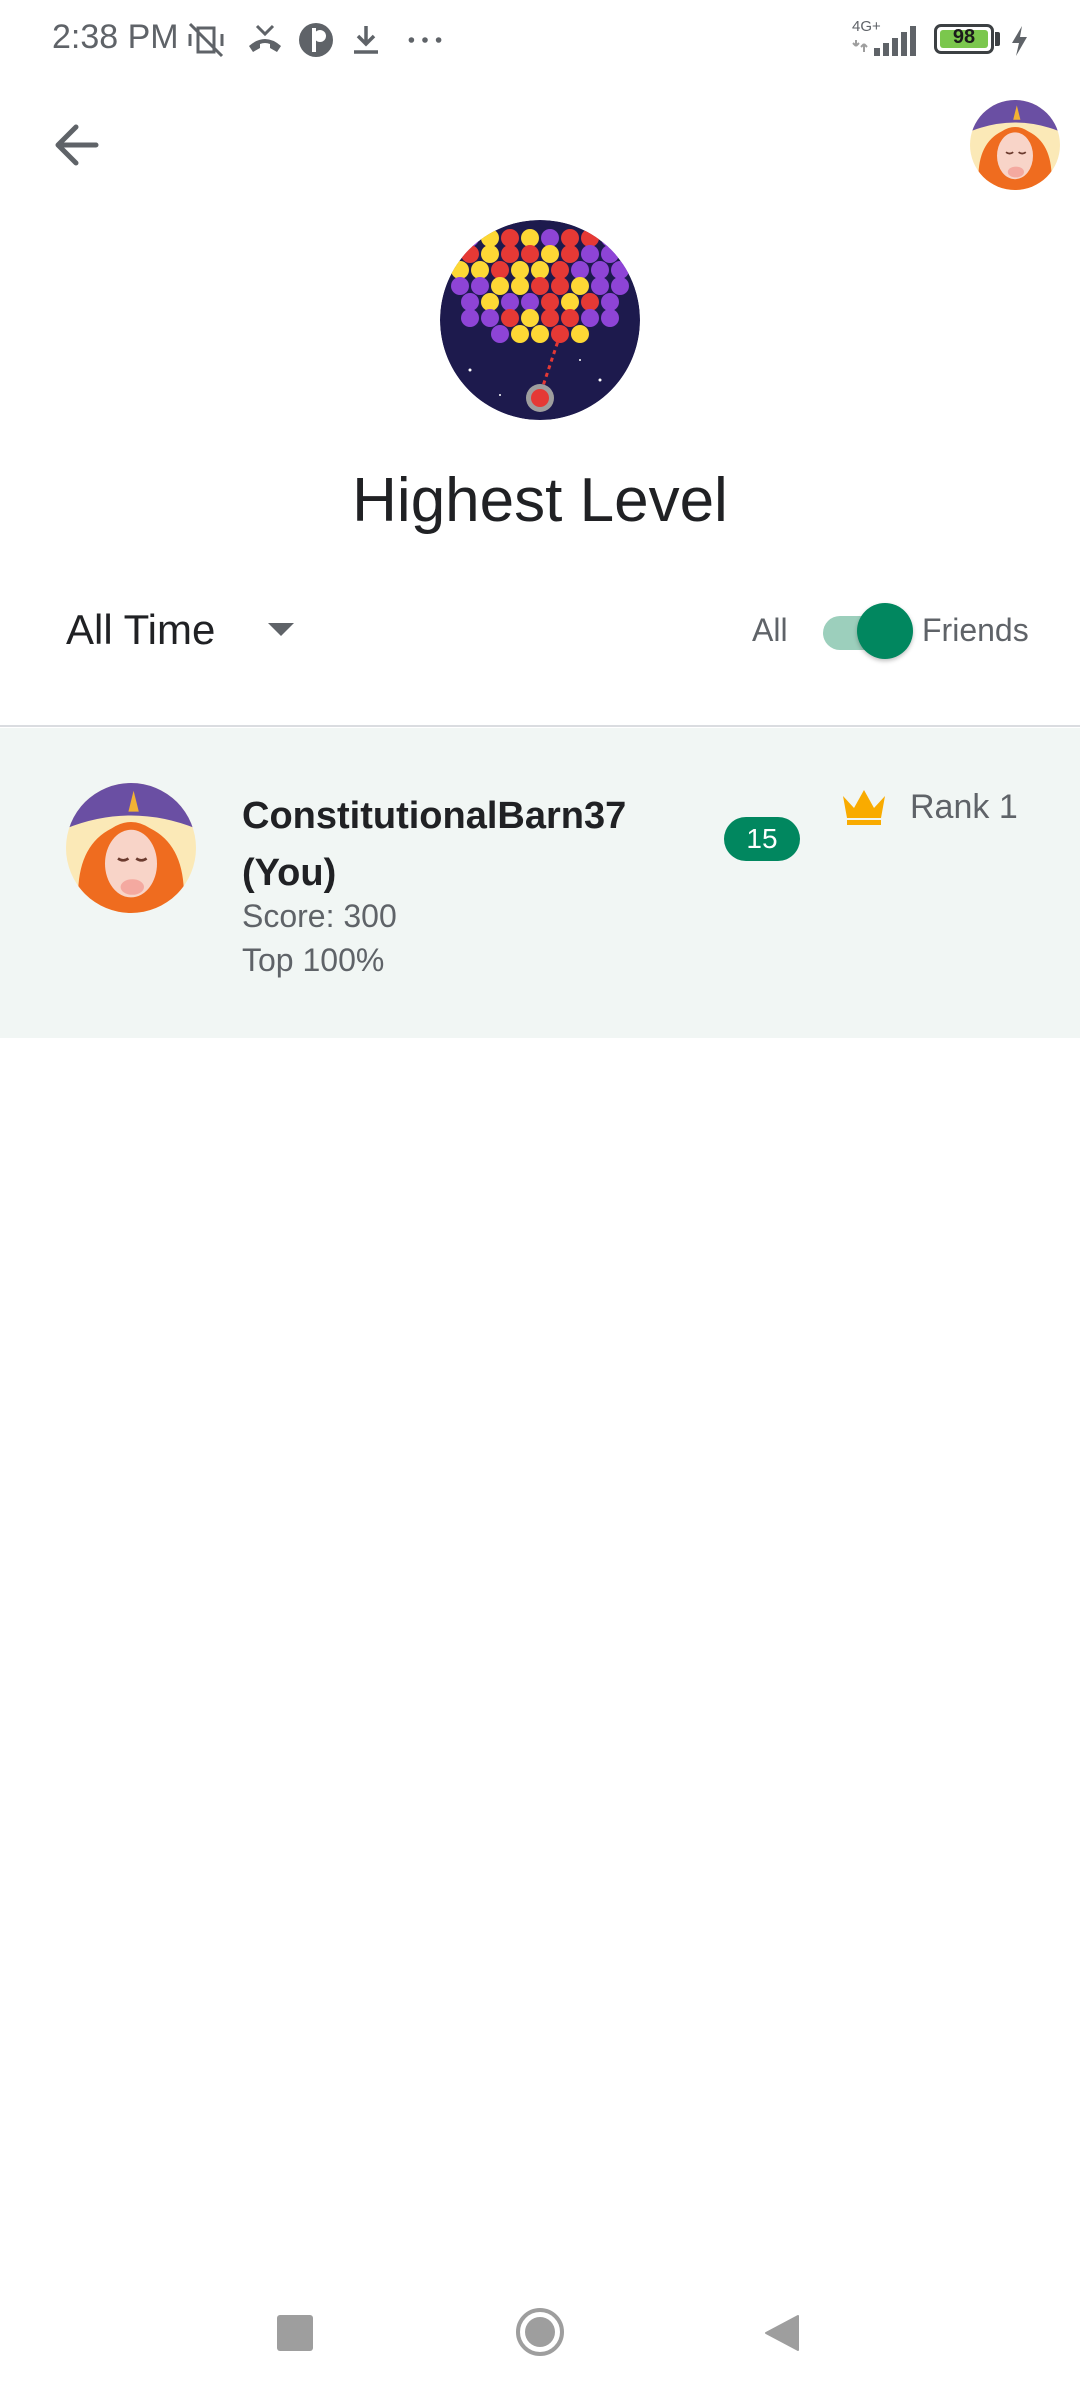 Image resolution: width=1080 pixels, height=2400 pixels. I want to click on toggle-thumb, so click(885, 631).